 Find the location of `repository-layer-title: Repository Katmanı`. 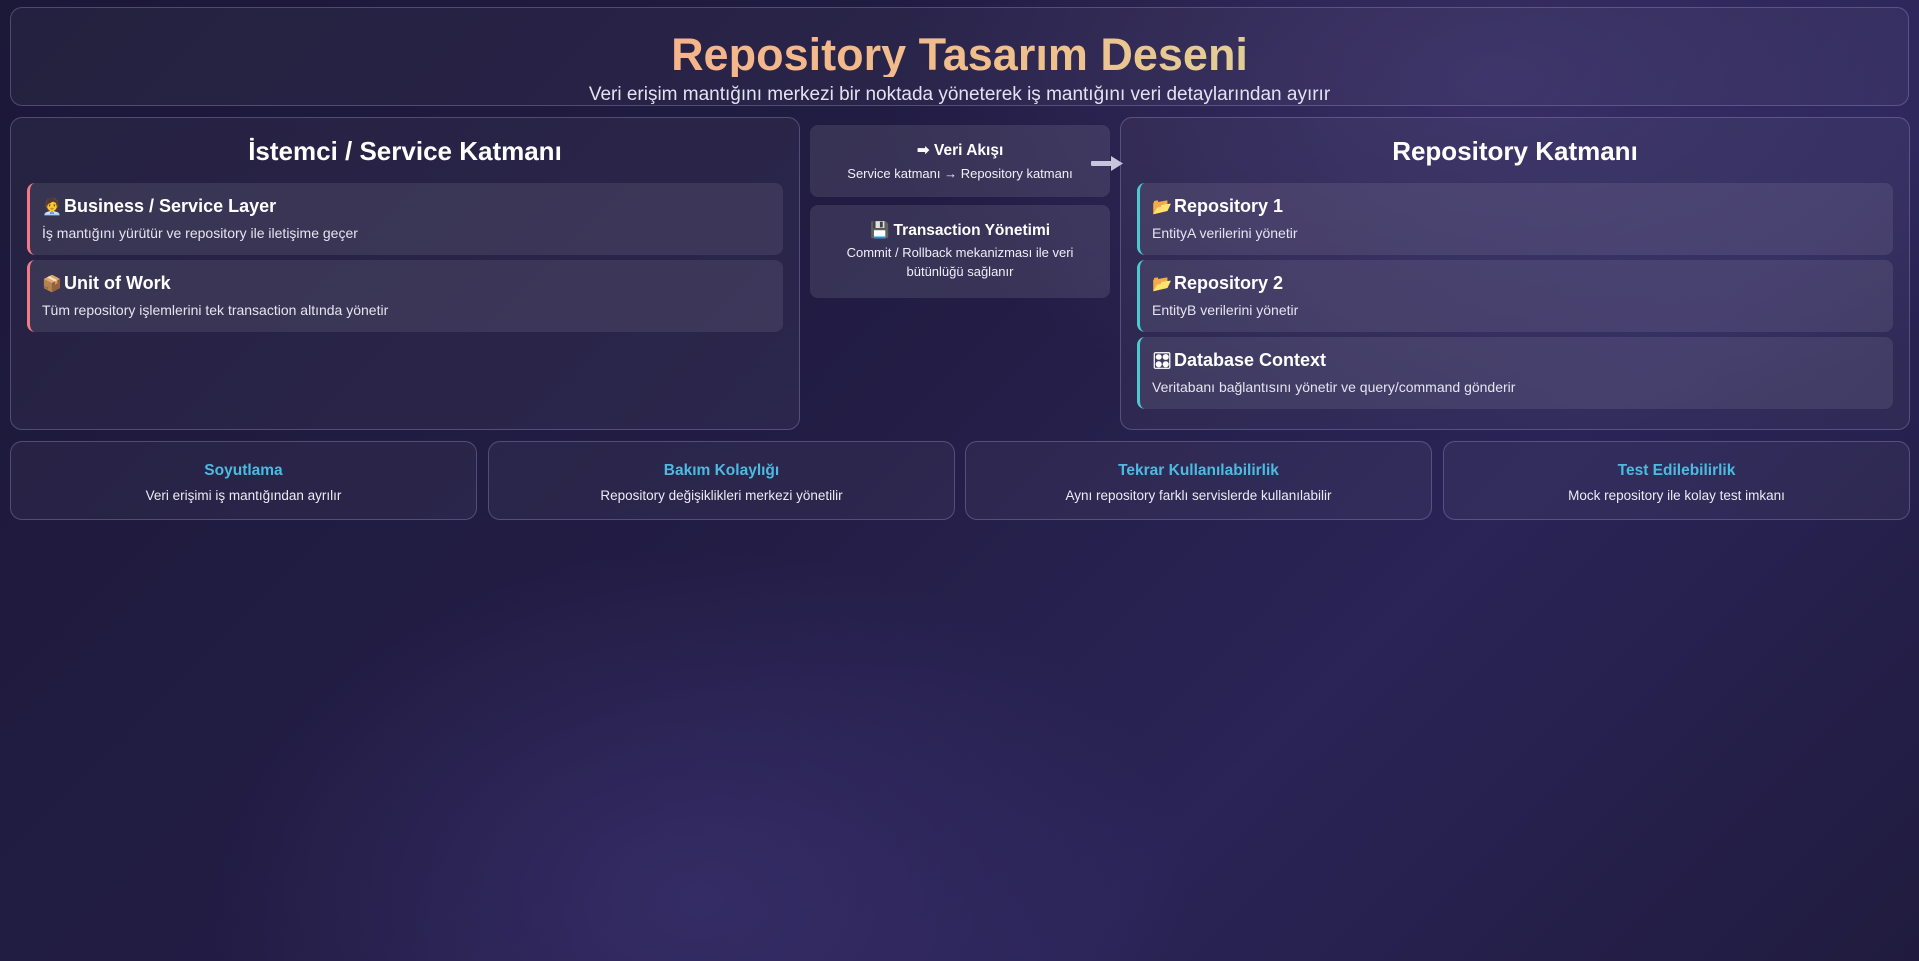

repository-layer-title: Repository Katmanı is located at coordinates (1515, 151).